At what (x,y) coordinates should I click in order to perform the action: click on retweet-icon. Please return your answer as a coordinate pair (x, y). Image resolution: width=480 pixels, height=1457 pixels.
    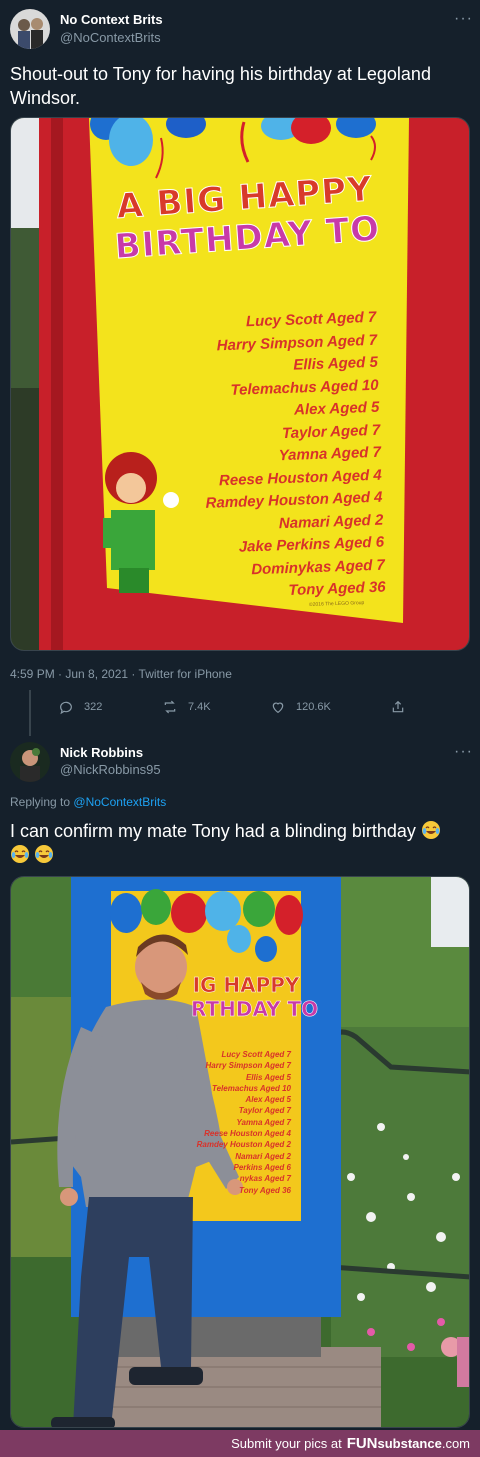
    Looking at the image, I should click on (170, 707).